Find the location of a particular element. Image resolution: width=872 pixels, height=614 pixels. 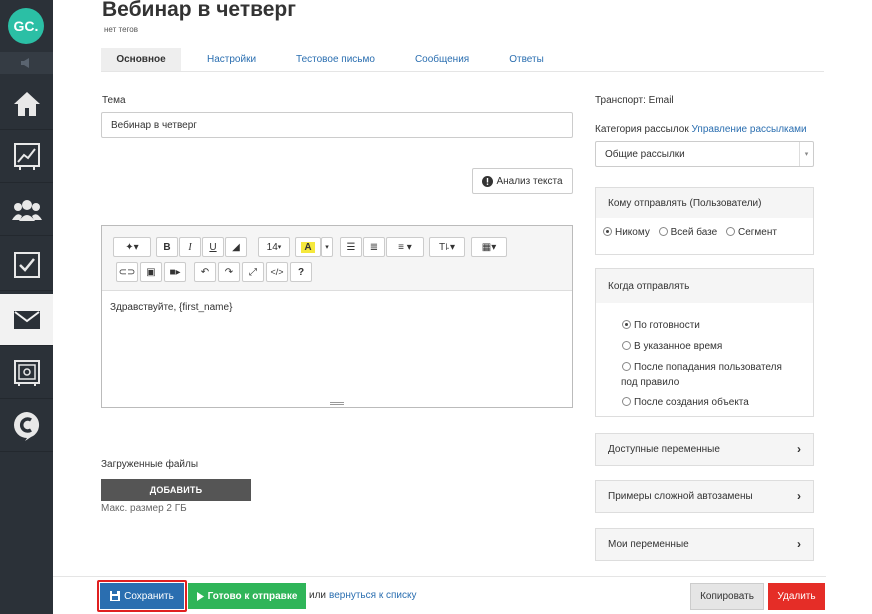

italic-button: I is located at coordinates (190, 247).